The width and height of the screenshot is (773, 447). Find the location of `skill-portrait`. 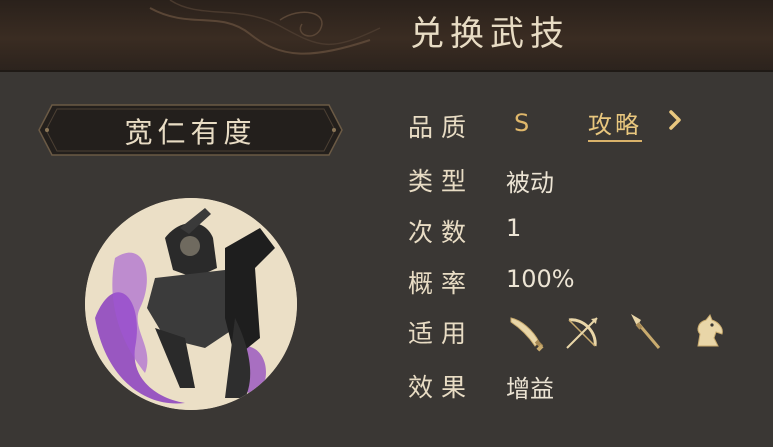

skill-portrait is located at coordinates (191, 304).